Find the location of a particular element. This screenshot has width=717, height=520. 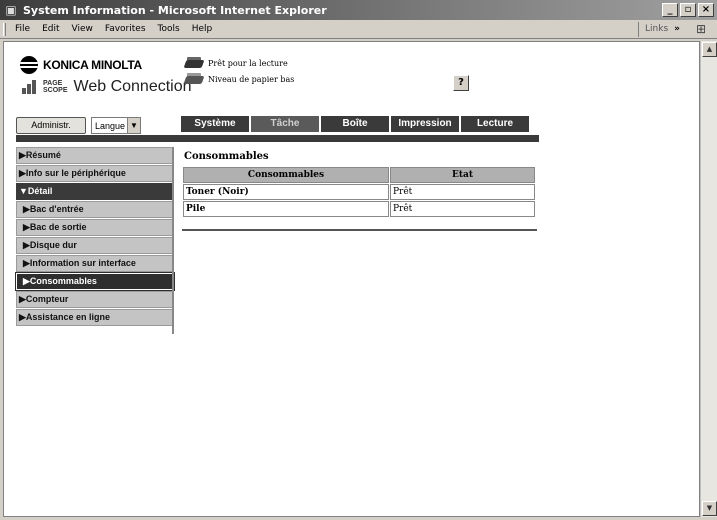

main-tabs: Système Tâche Boîte Impression Lecture is located at coordinates (355, 124).